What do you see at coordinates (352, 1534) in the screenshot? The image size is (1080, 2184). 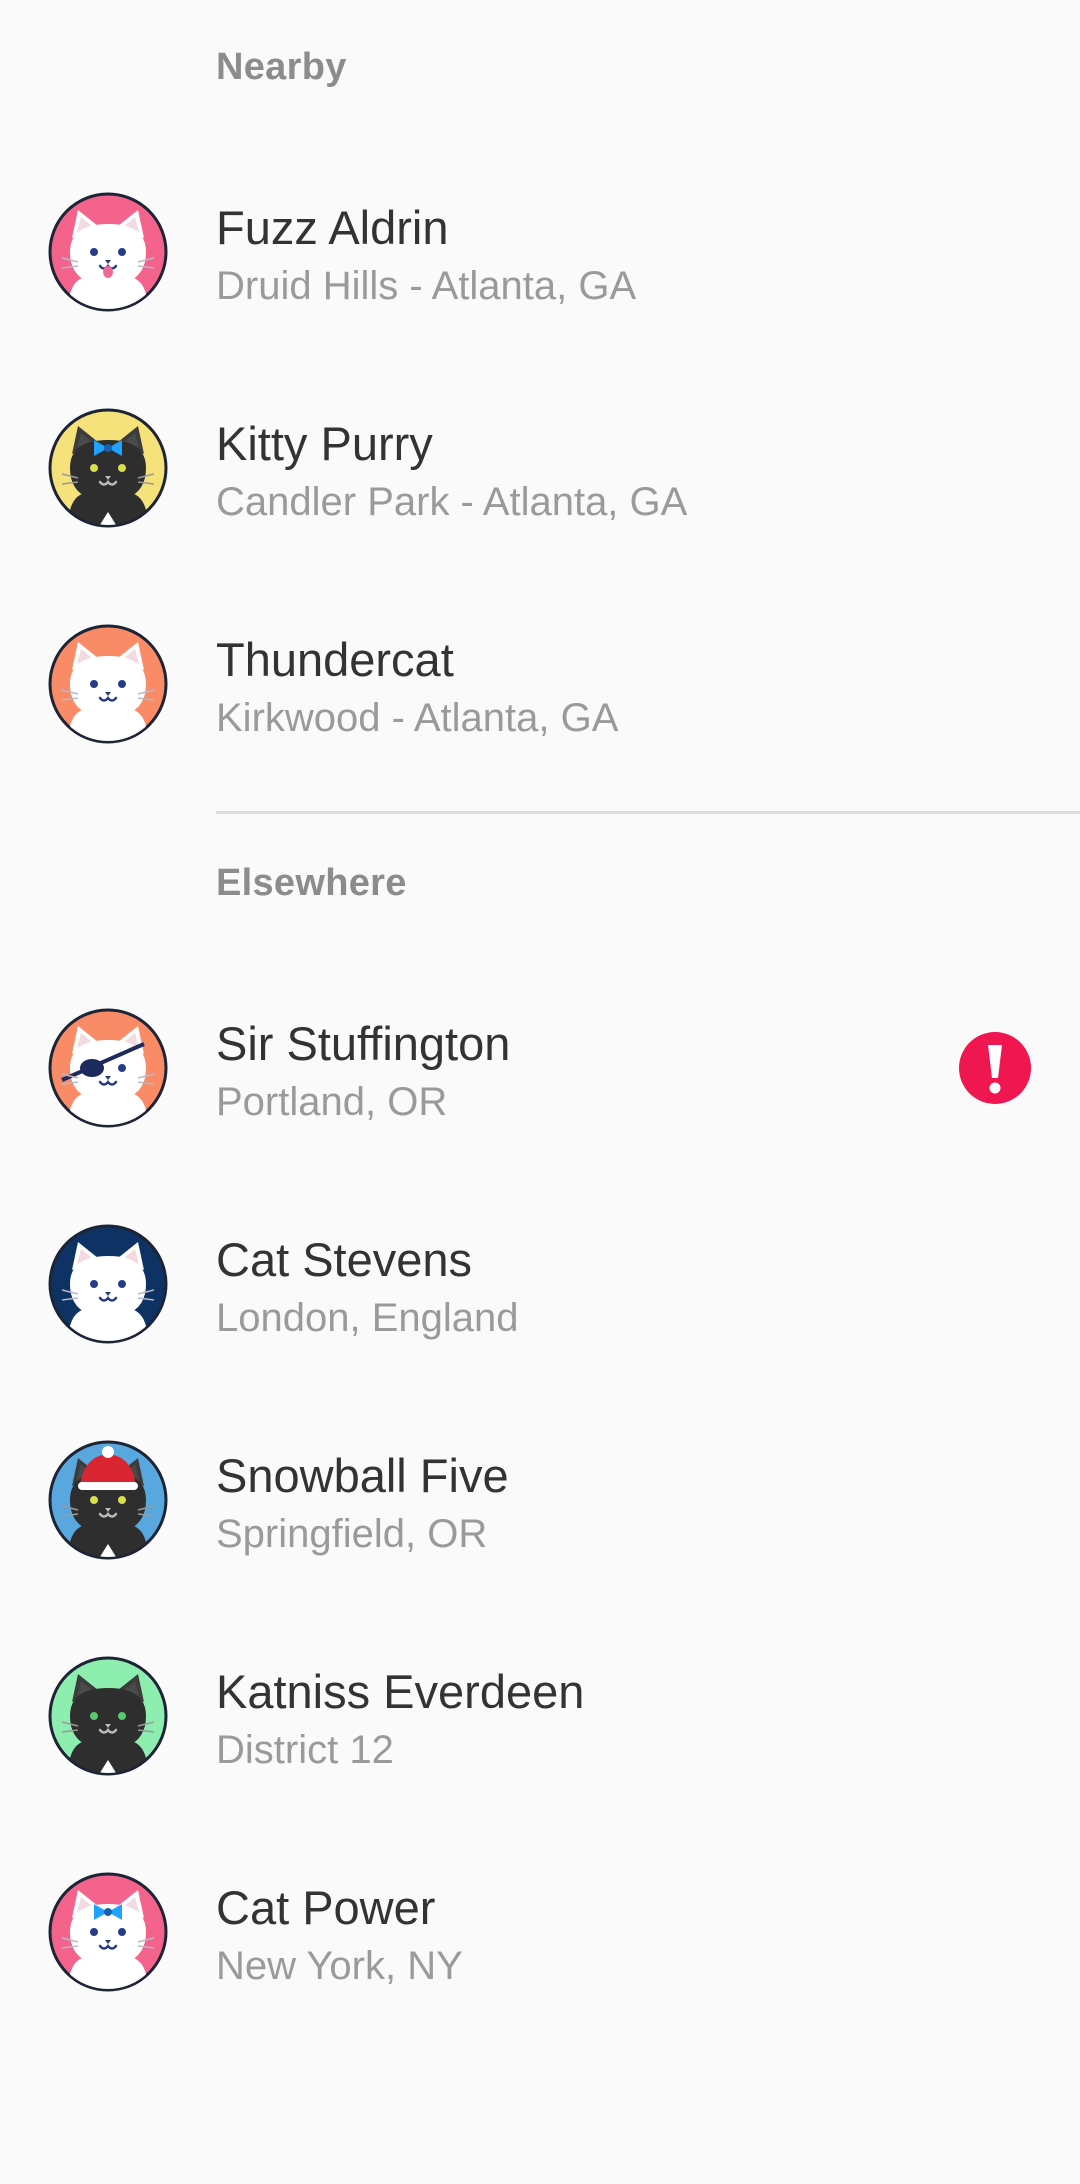 I see `contact-location: Springfield, OR` at bounding box center [352, 1534].